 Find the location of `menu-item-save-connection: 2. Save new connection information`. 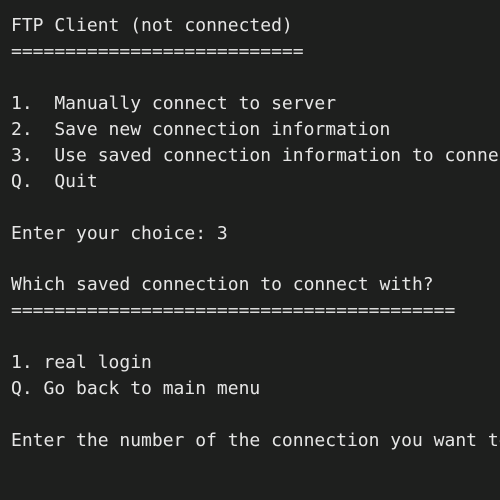

menu-item-save-connection: 2. Save new connection information is located at coordinates (201, 129).